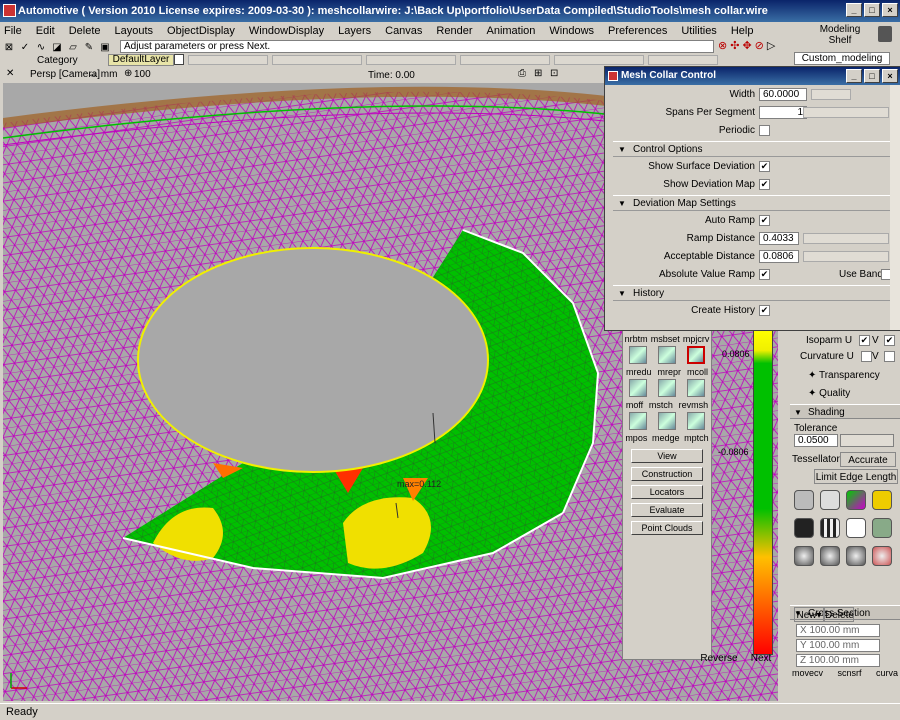  What do you see at coordinates (639, 372) in the screenshot?
I see `tool-mredu: mredu` at bounding box center [639, 372].